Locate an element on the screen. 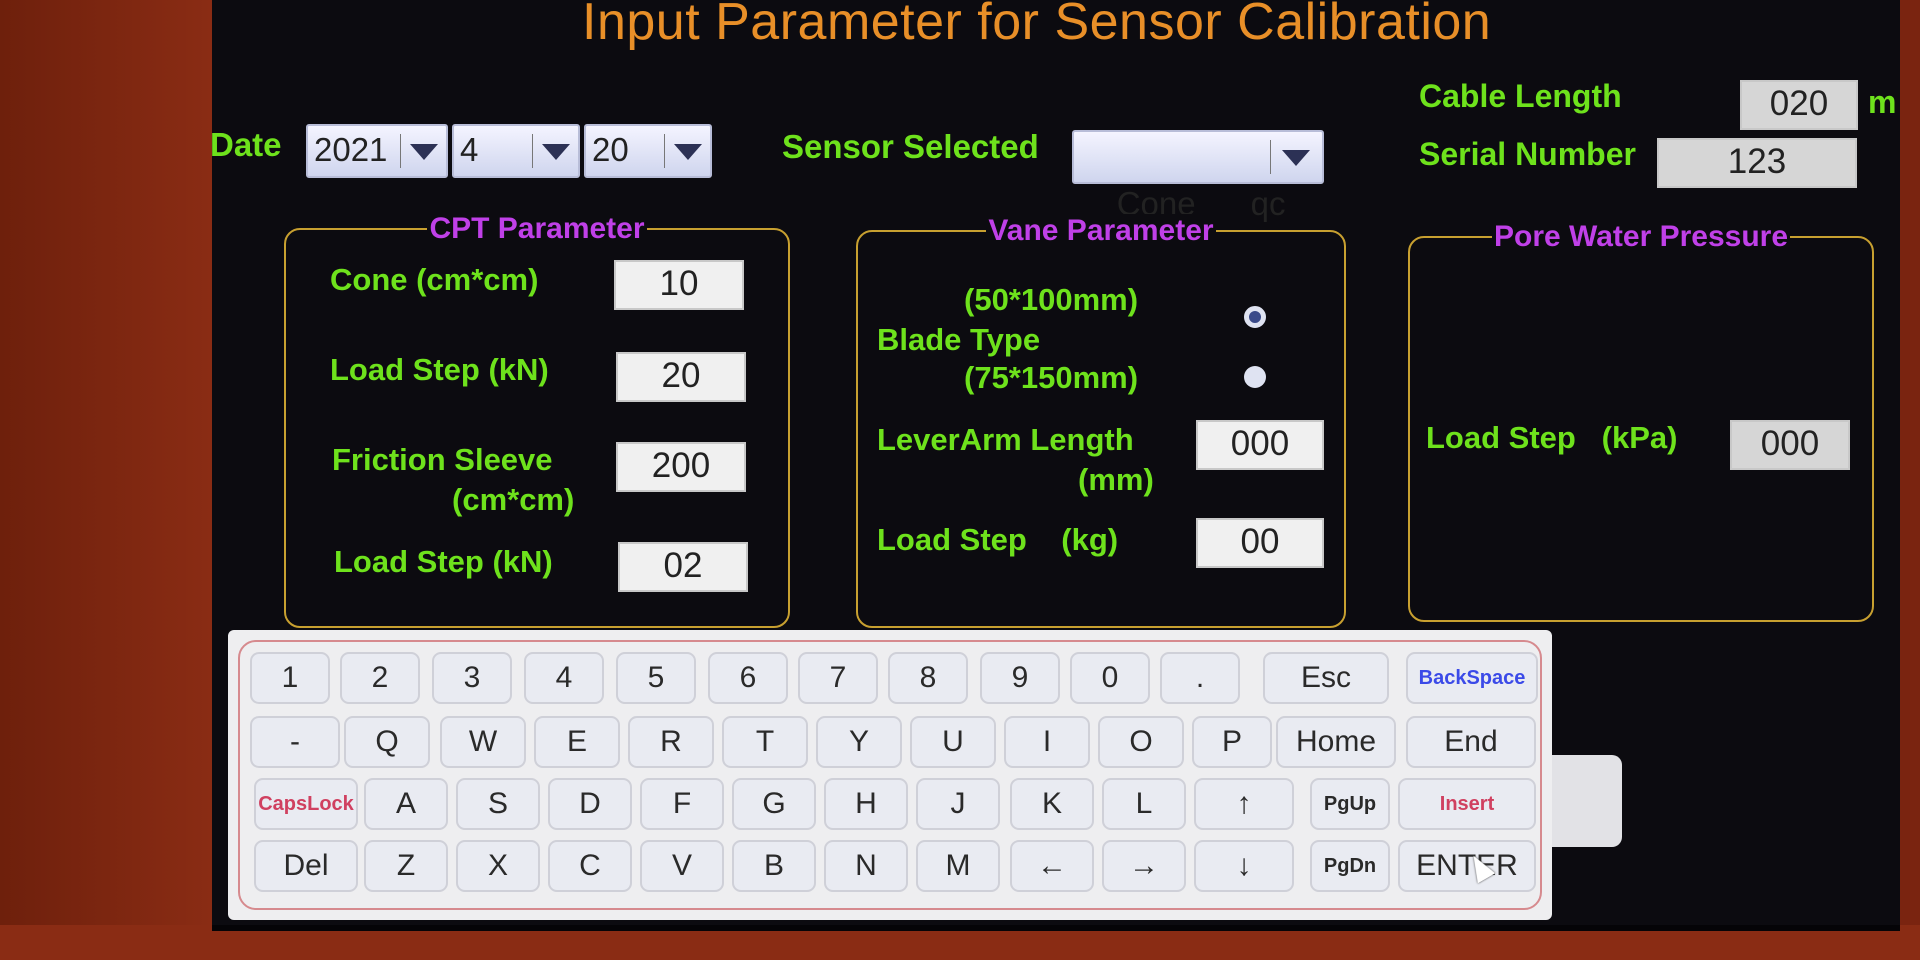 This screenshot has height=960, width=1920. key-pgdn: PgDn is located at coordinates (1350, 866).